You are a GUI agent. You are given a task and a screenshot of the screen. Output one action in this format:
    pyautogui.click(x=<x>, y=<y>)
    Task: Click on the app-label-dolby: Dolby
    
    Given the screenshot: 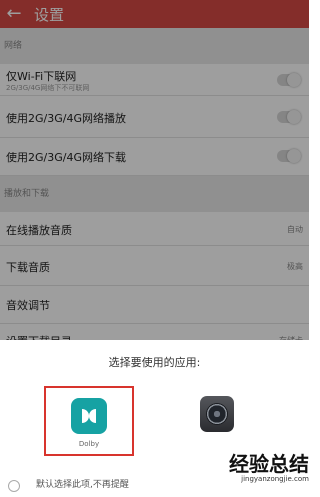 What is the action you would take?
    pyautogui.click(x=89, y=444)
    